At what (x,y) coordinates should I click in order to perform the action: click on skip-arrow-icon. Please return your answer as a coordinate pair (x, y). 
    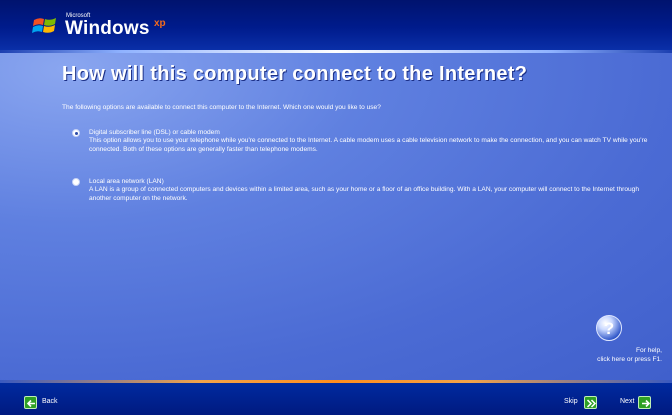
    Looking at the image, I should click on (590, 402).